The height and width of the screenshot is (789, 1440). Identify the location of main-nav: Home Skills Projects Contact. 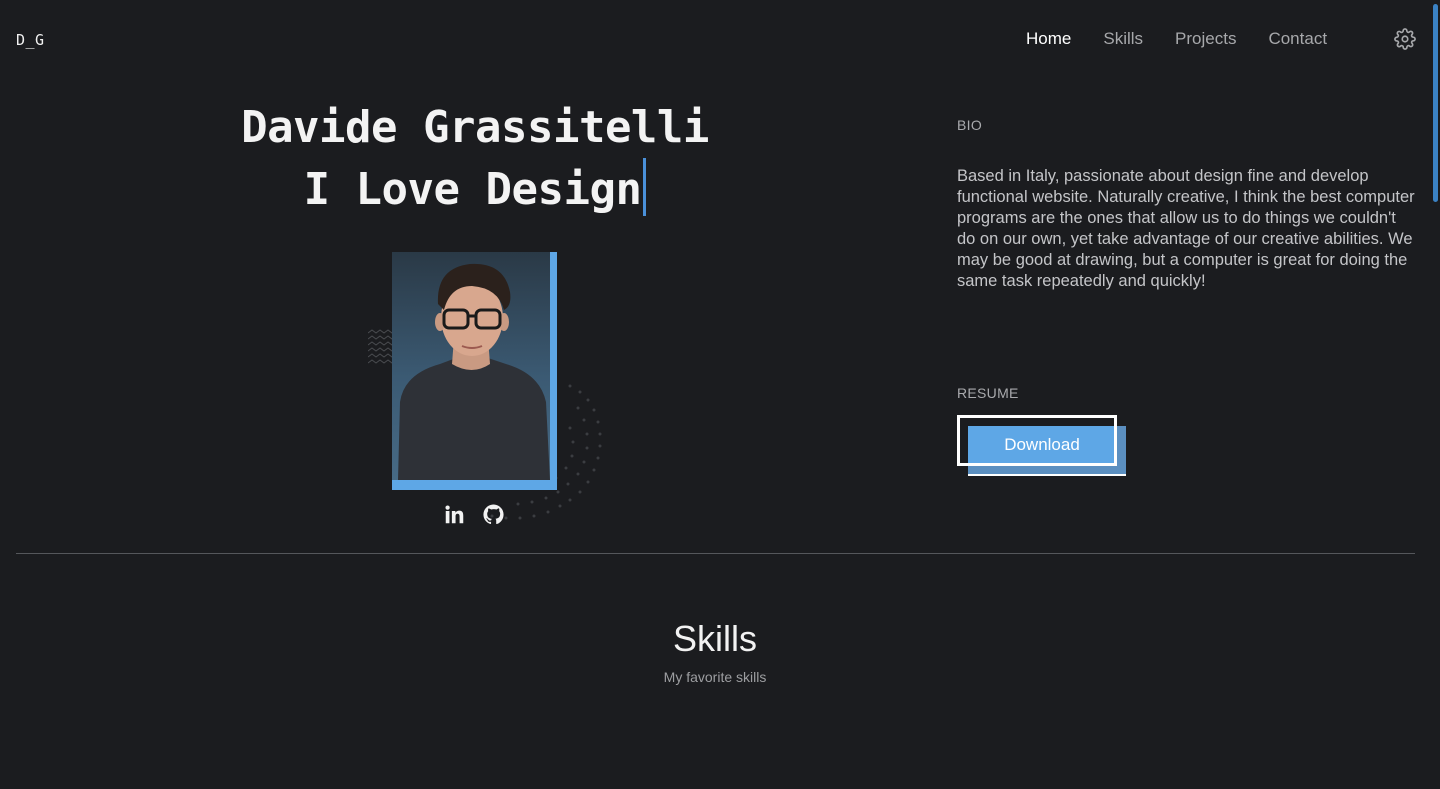
(1176, 39).